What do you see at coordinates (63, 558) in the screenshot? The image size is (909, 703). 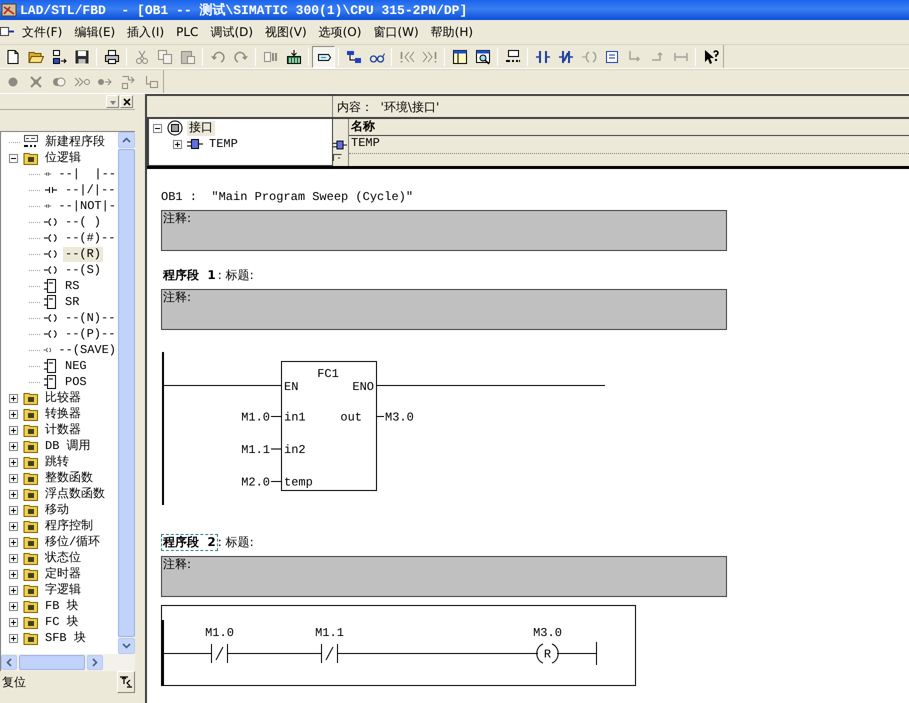 I see `tree-item: 状态位` at bounding box center [63, 558].